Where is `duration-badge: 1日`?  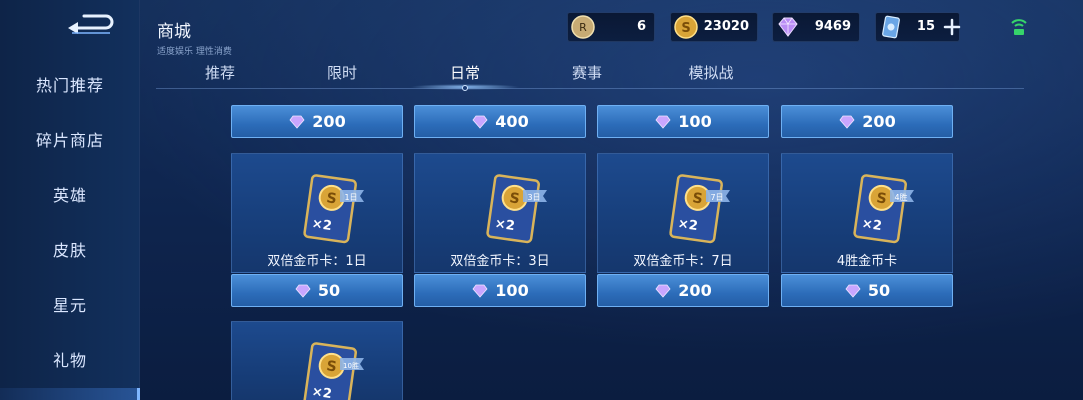 duration-badge: 1日 is located at coordinates (350, 197).